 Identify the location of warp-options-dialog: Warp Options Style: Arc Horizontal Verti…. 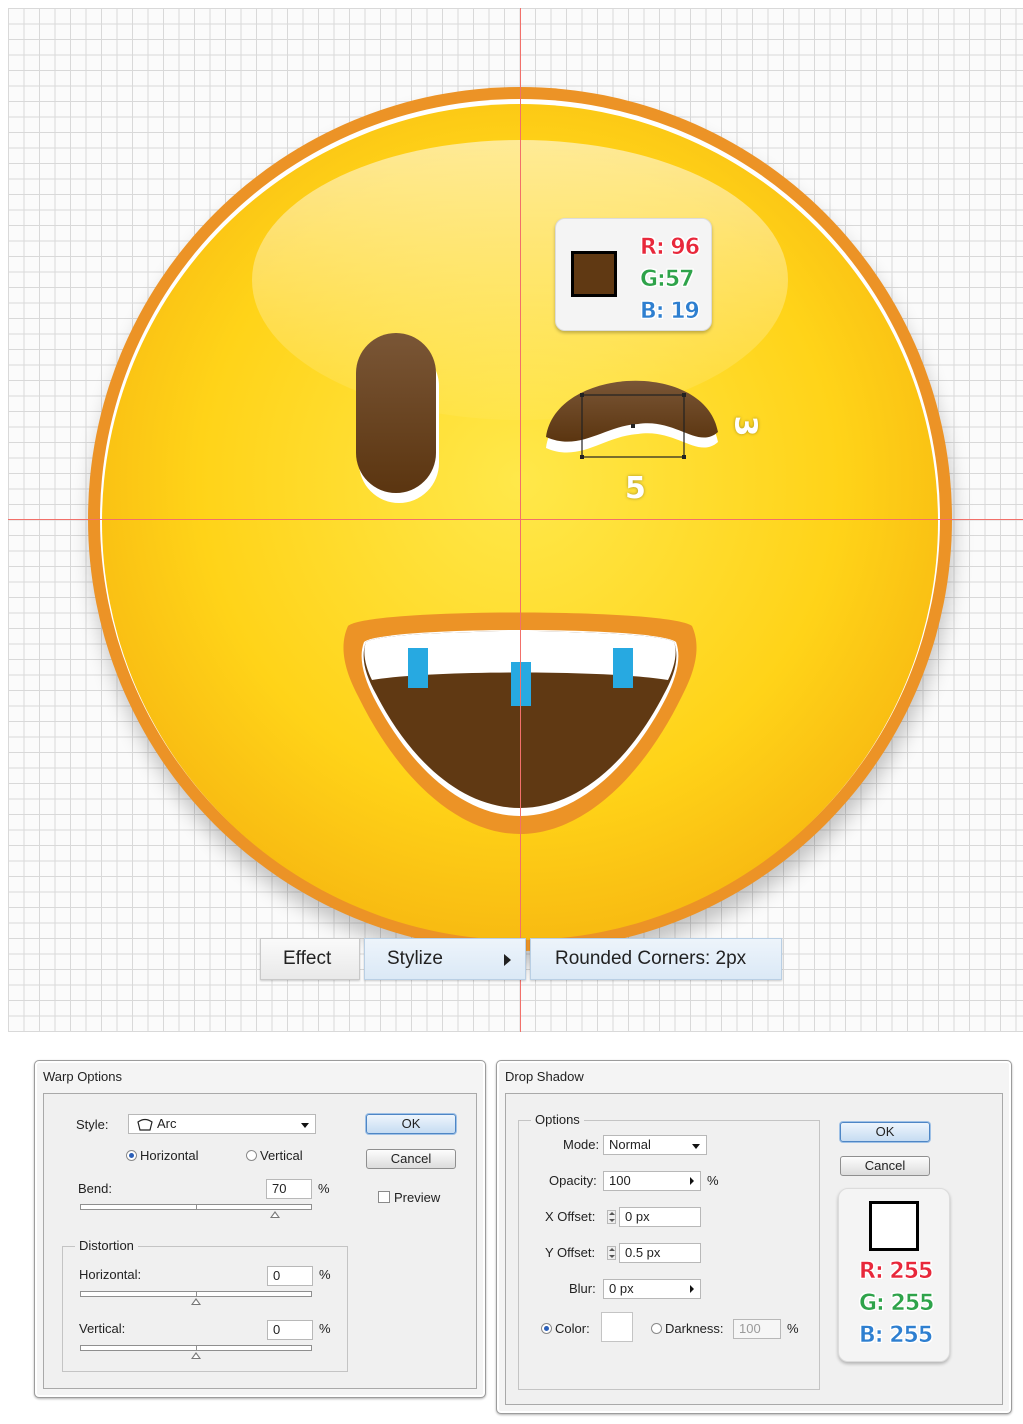
(260, 1229).